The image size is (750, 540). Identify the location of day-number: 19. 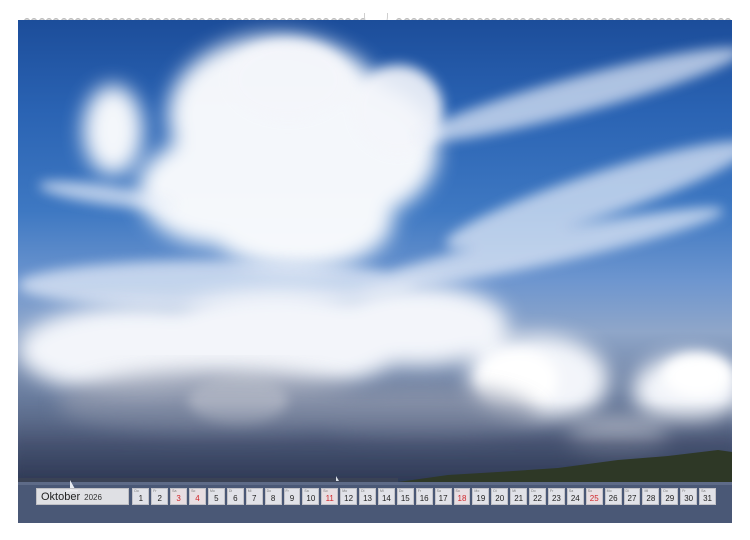
(481, 498).